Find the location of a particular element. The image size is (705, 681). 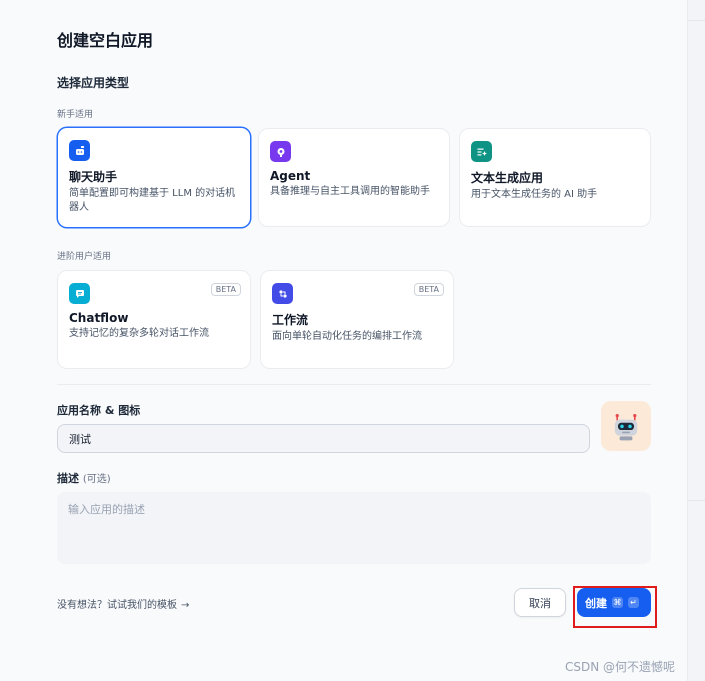

description-textarea: 输入应用的描述 is located at coordinates (354, 528).